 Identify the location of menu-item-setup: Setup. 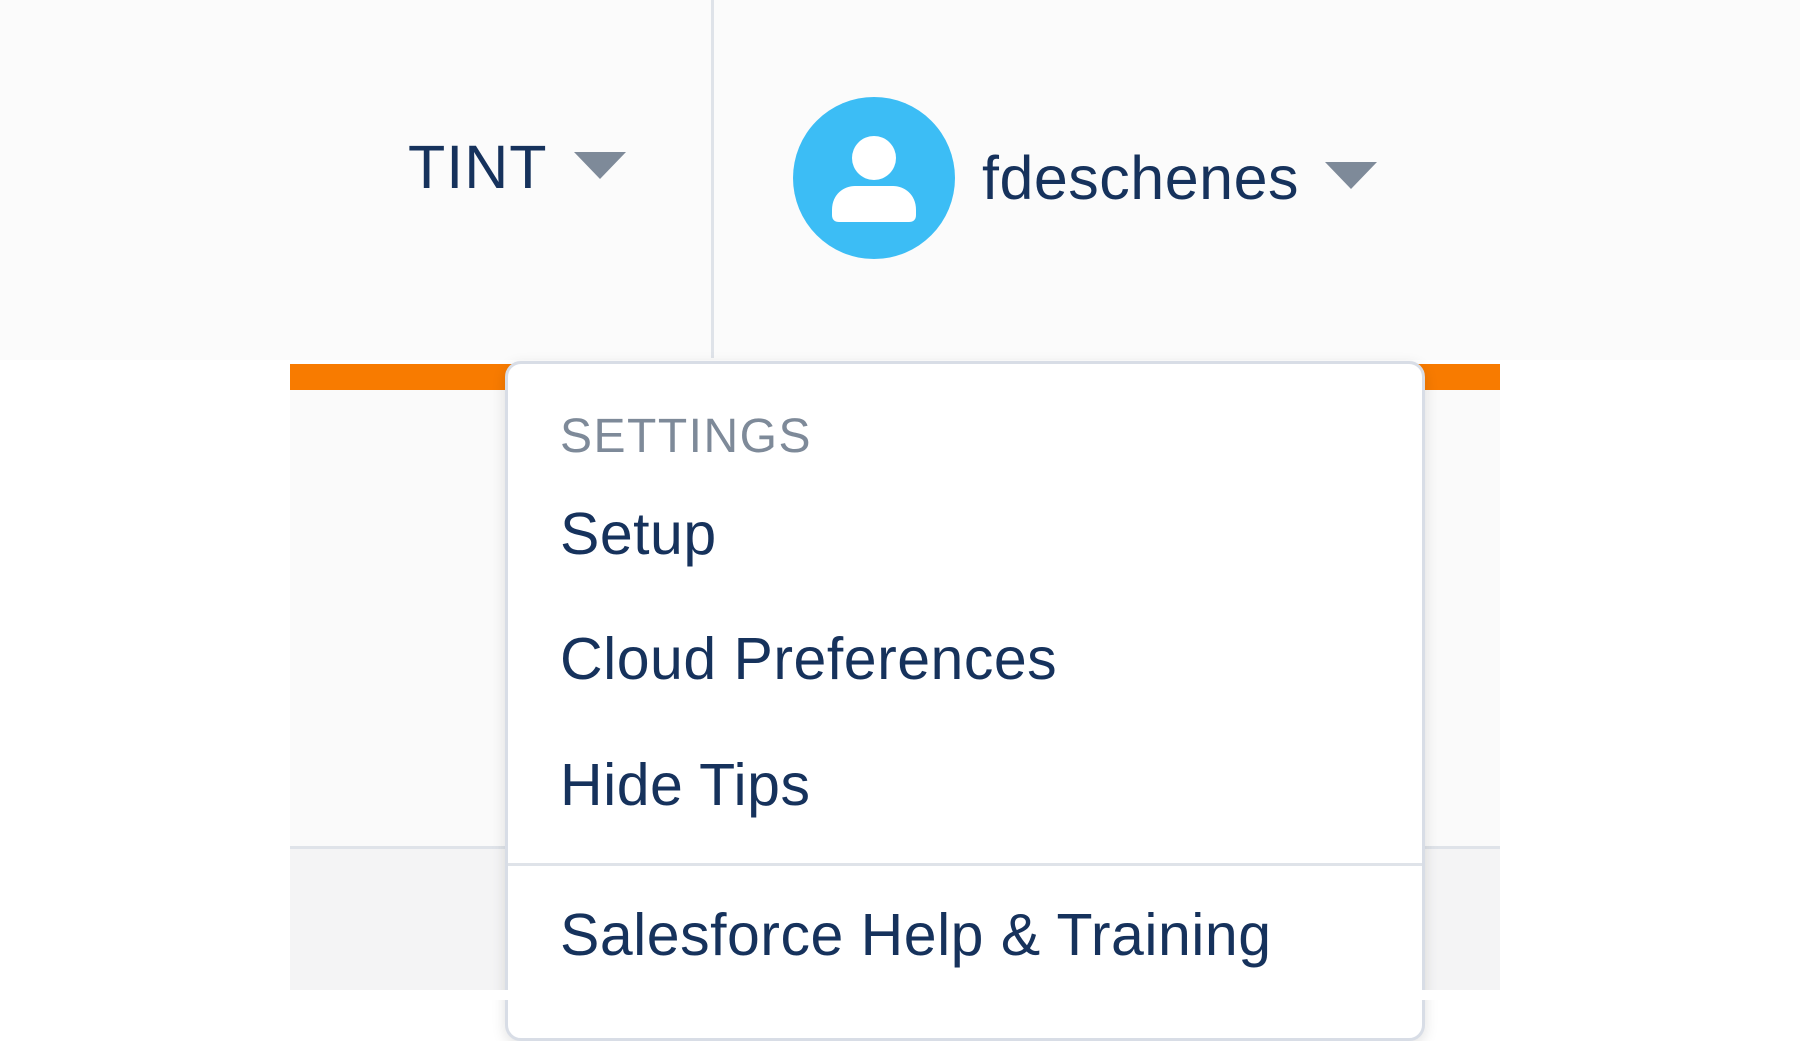
(638, 534).